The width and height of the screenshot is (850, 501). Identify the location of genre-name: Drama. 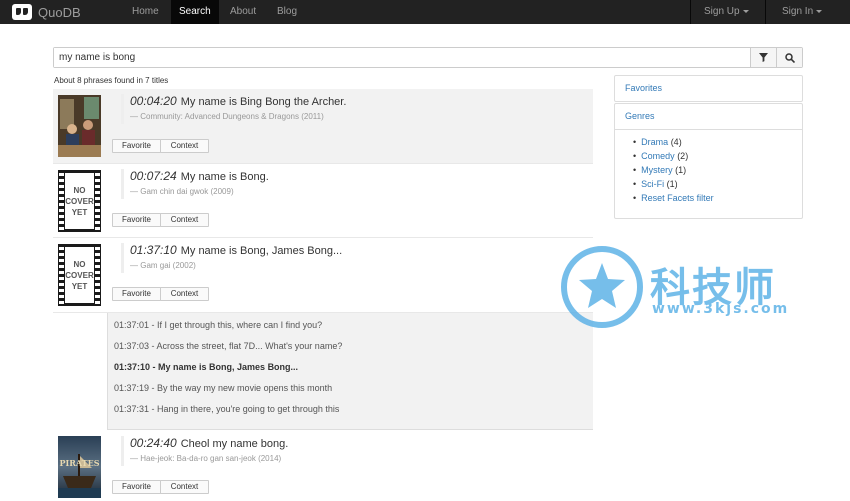
(654, 142).